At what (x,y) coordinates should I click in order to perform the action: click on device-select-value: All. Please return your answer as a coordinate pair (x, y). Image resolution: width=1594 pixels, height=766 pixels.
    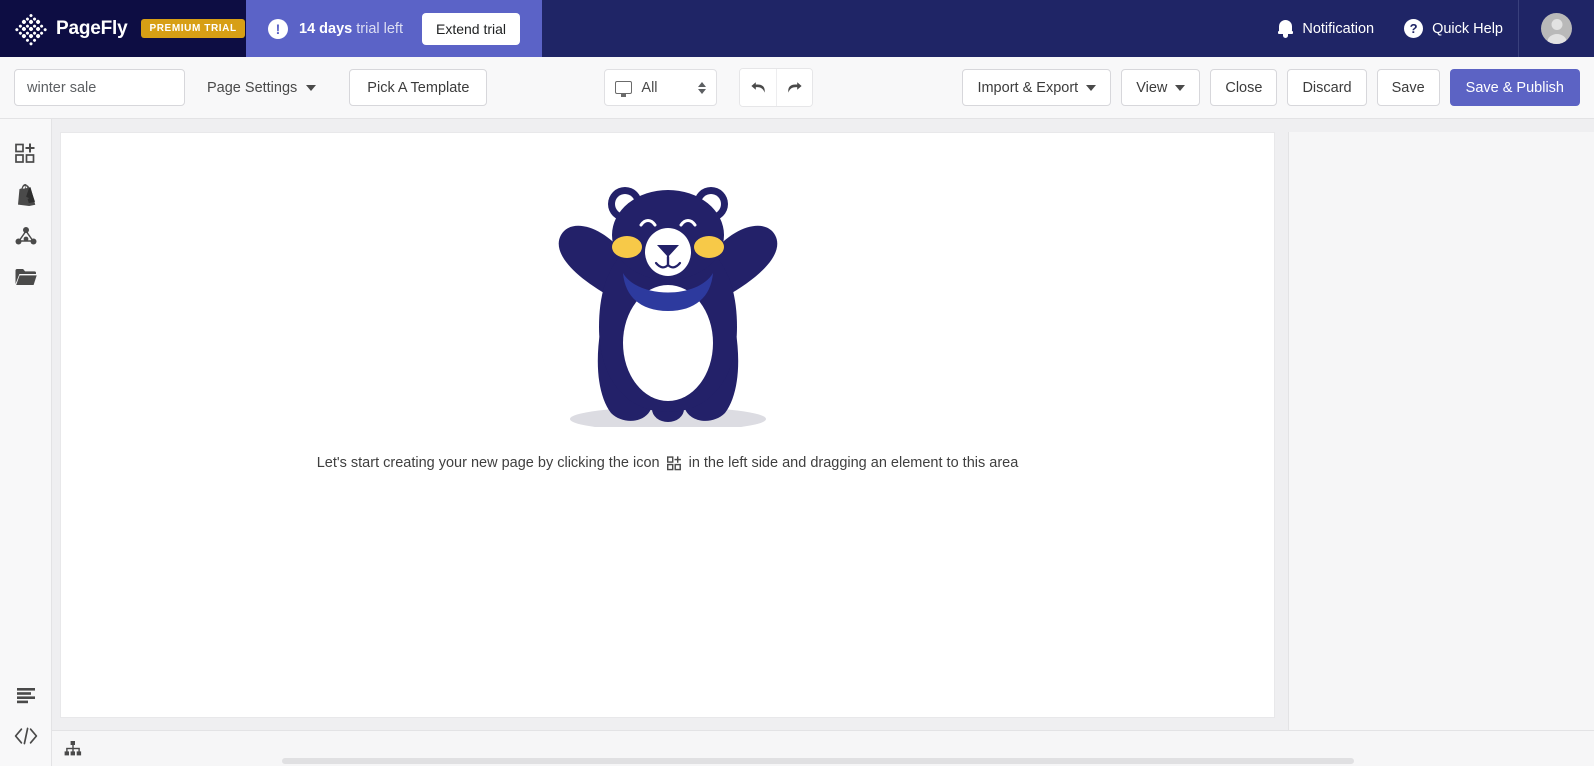
    Looking at the image, I should click on (649, 87).